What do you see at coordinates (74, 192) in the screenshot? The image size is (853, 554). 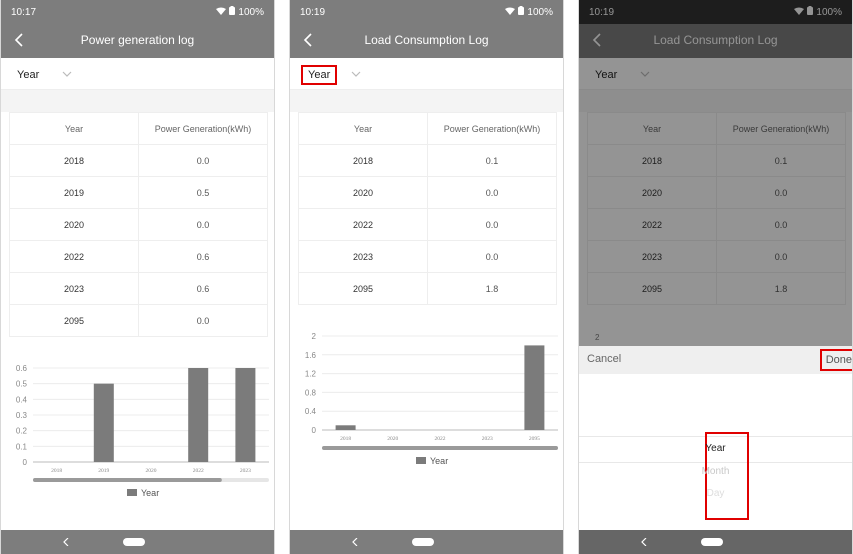 I see `cell-year: 2019` at bounding box center [74, 192].